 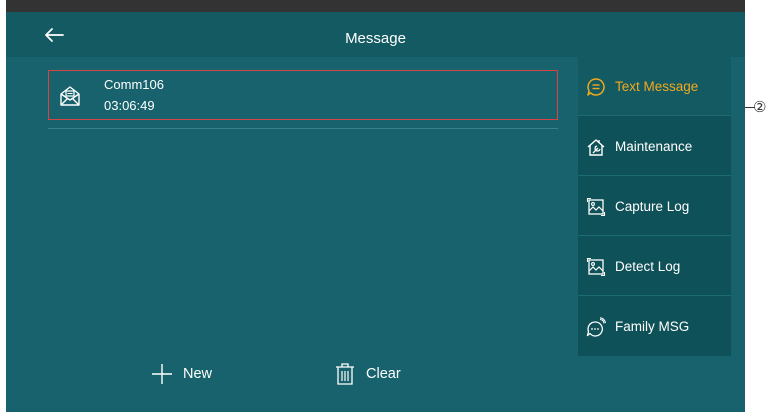 What do you see at coordinates (383, 374) in the screenshot?
I see `clear-button-label: Clear` at bounding box center [383, 374].